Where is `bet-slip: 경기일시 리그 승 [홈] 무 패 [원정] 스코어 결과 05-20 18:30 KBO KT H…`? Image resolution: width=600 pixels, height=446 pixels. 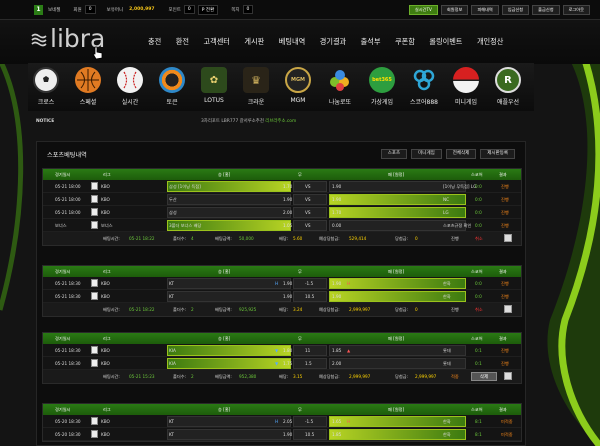 bet-slip: 경기일시 리그 승 [홈] 무 패 [원정] 스코어 결과 05-20 18:30 KBO KT H… is located at coordinates (282, 422).